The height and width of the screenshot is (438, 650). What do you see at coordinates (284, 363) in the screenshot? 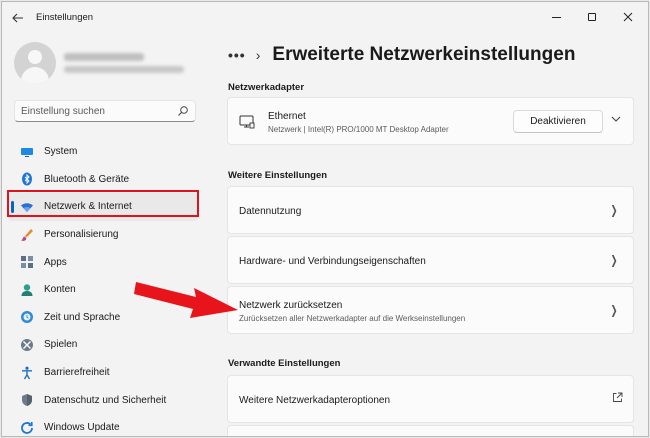
I see `section-label-related: Verwandte Einstellungen` at bounding box center [284, 363].